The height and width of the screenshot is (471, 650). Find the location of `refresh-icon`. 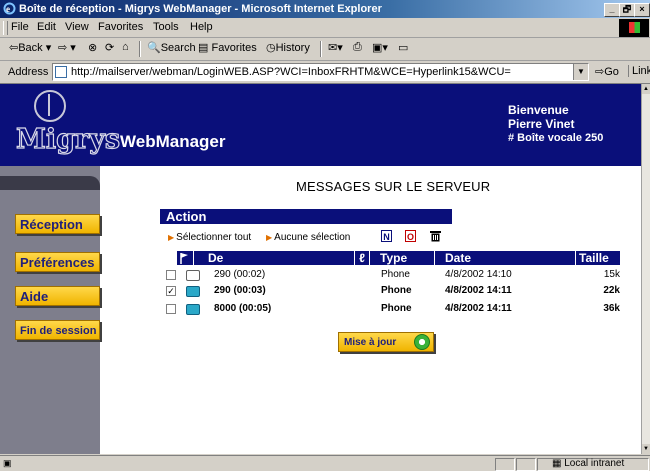

refresh-icon is located at coordinates (422, 342).